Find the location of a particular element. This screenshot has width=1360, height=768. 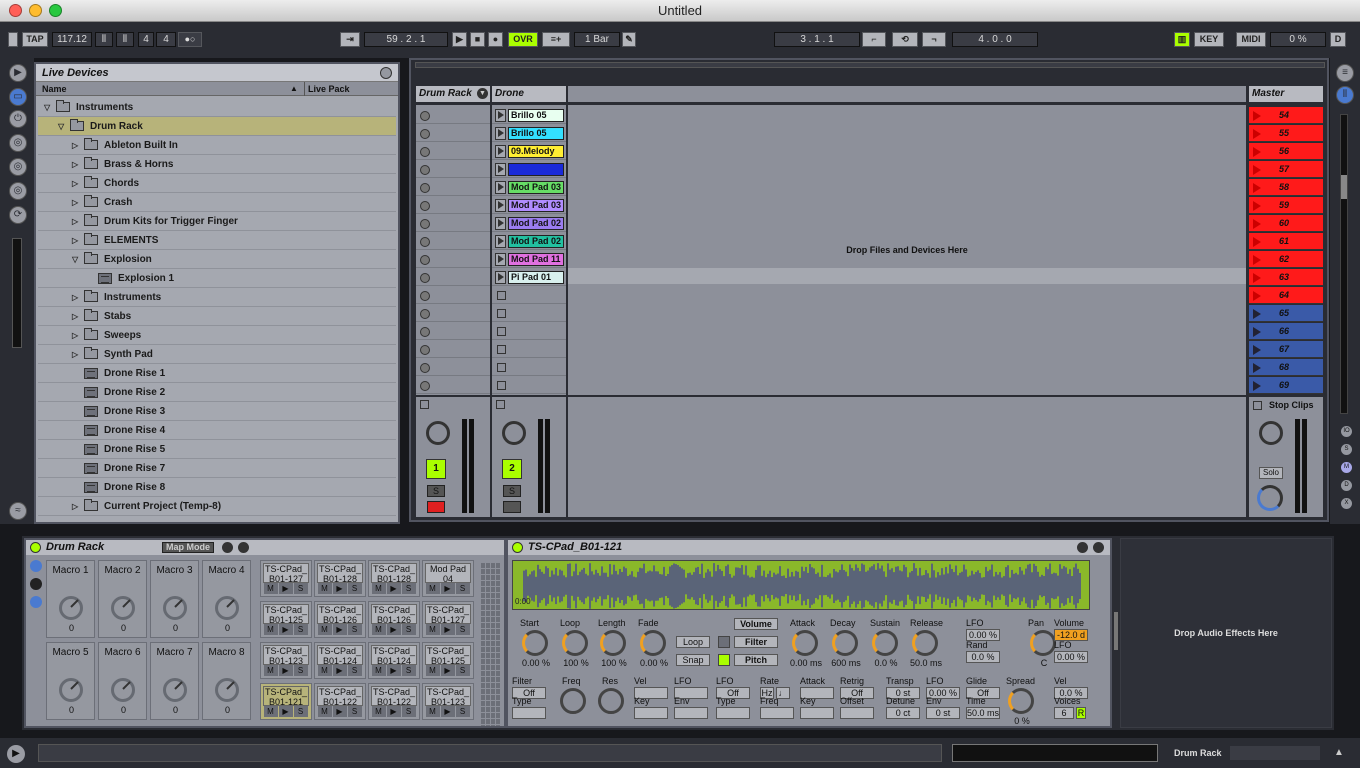

drum-pad: TS-CPad_ B01-125 M ▶ S is located at coordinates (448, 660).